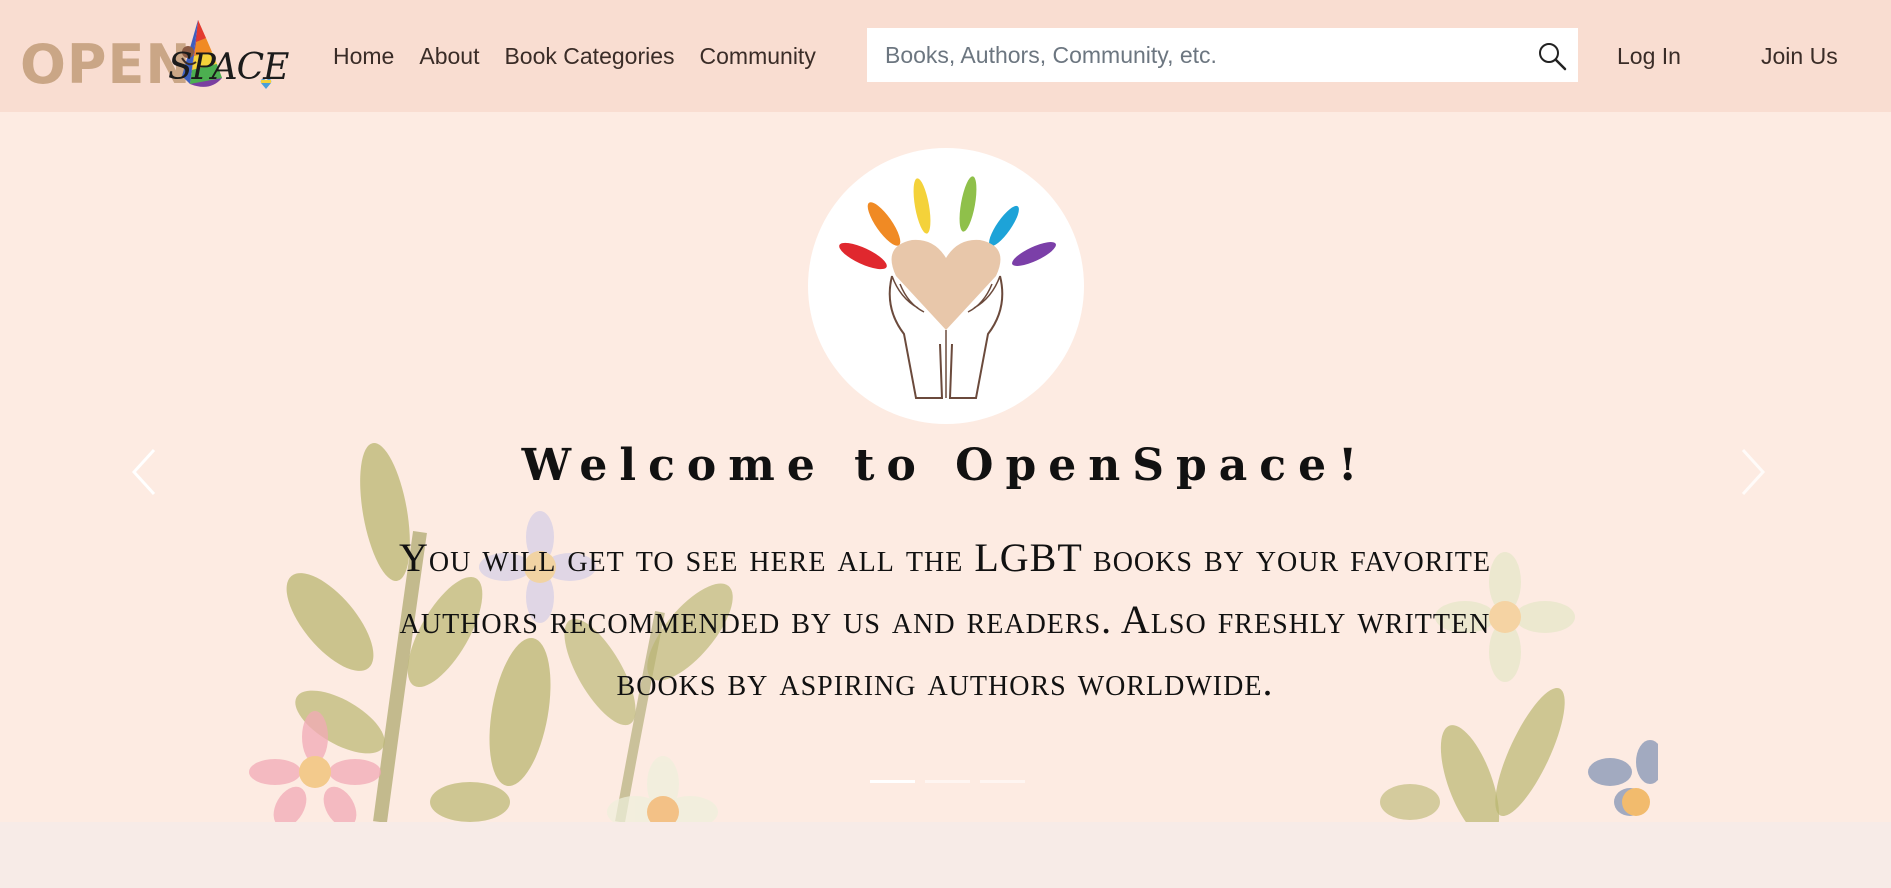  I want to click on search-bar, so click(1222, 55).